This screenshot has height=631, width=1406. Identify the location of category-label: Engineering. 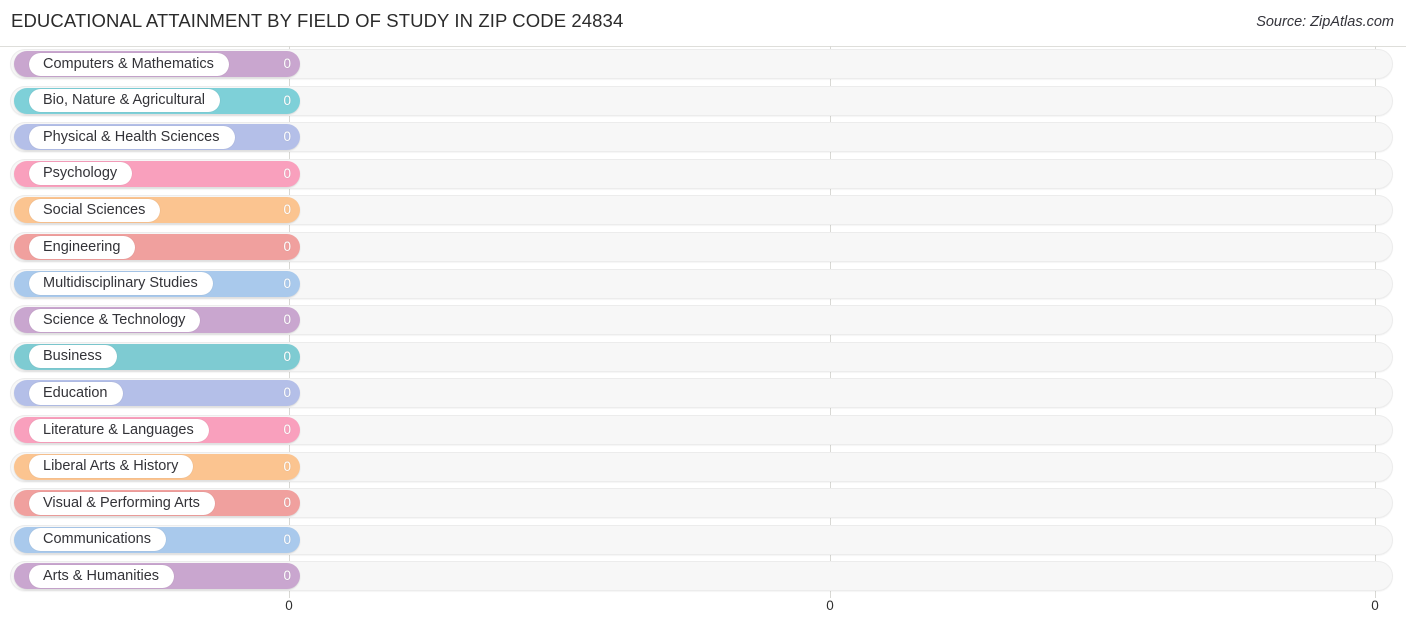
(82, 247).